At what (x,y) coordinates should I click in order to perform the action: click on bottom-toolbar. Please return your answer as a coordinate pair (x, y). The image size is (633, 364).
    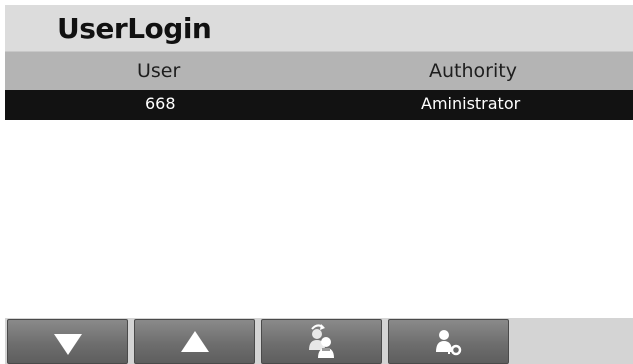
    Looking at the image, I should click on (319, 341).